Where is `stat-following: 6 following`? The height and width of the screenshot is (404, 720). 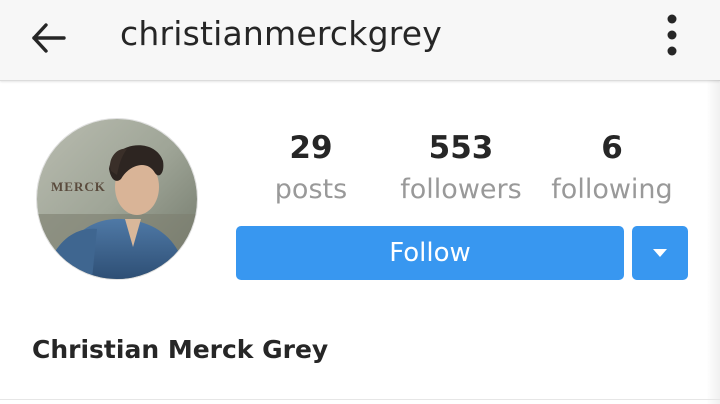 stat-following: 6 following is located at coordinates (612, 169).